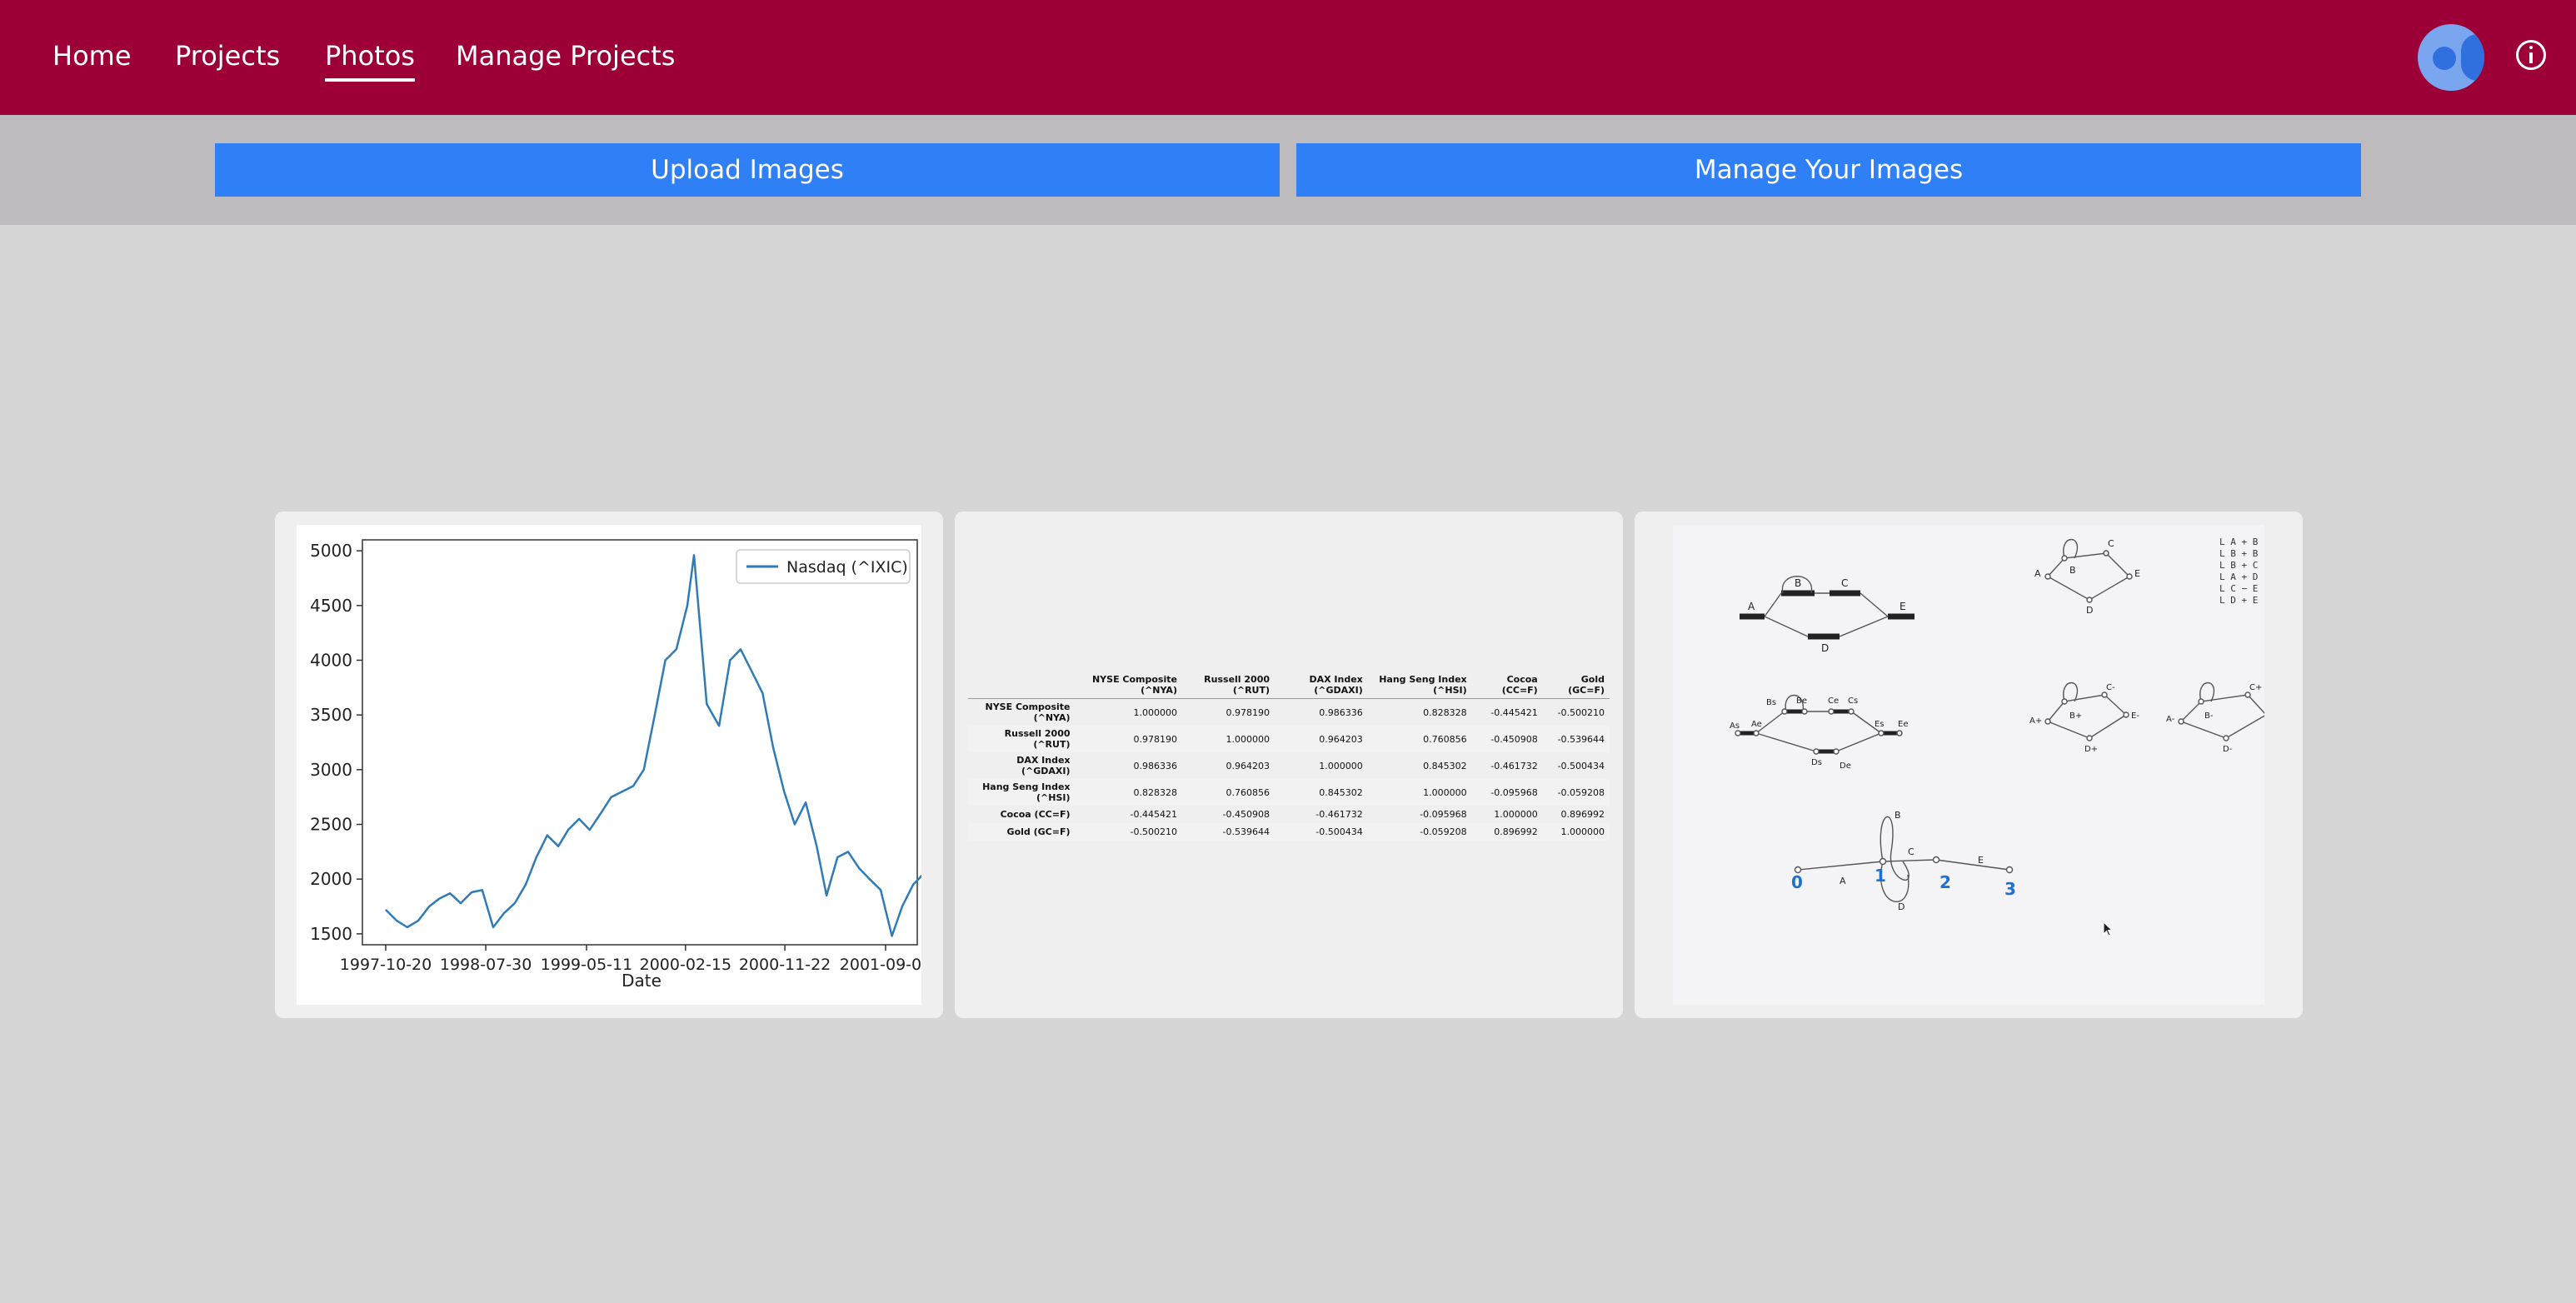  What do you see at coordinates (331, 770) in the screenshot?
I see `y-tick-label: 3000` at bounding box center [331, 770].